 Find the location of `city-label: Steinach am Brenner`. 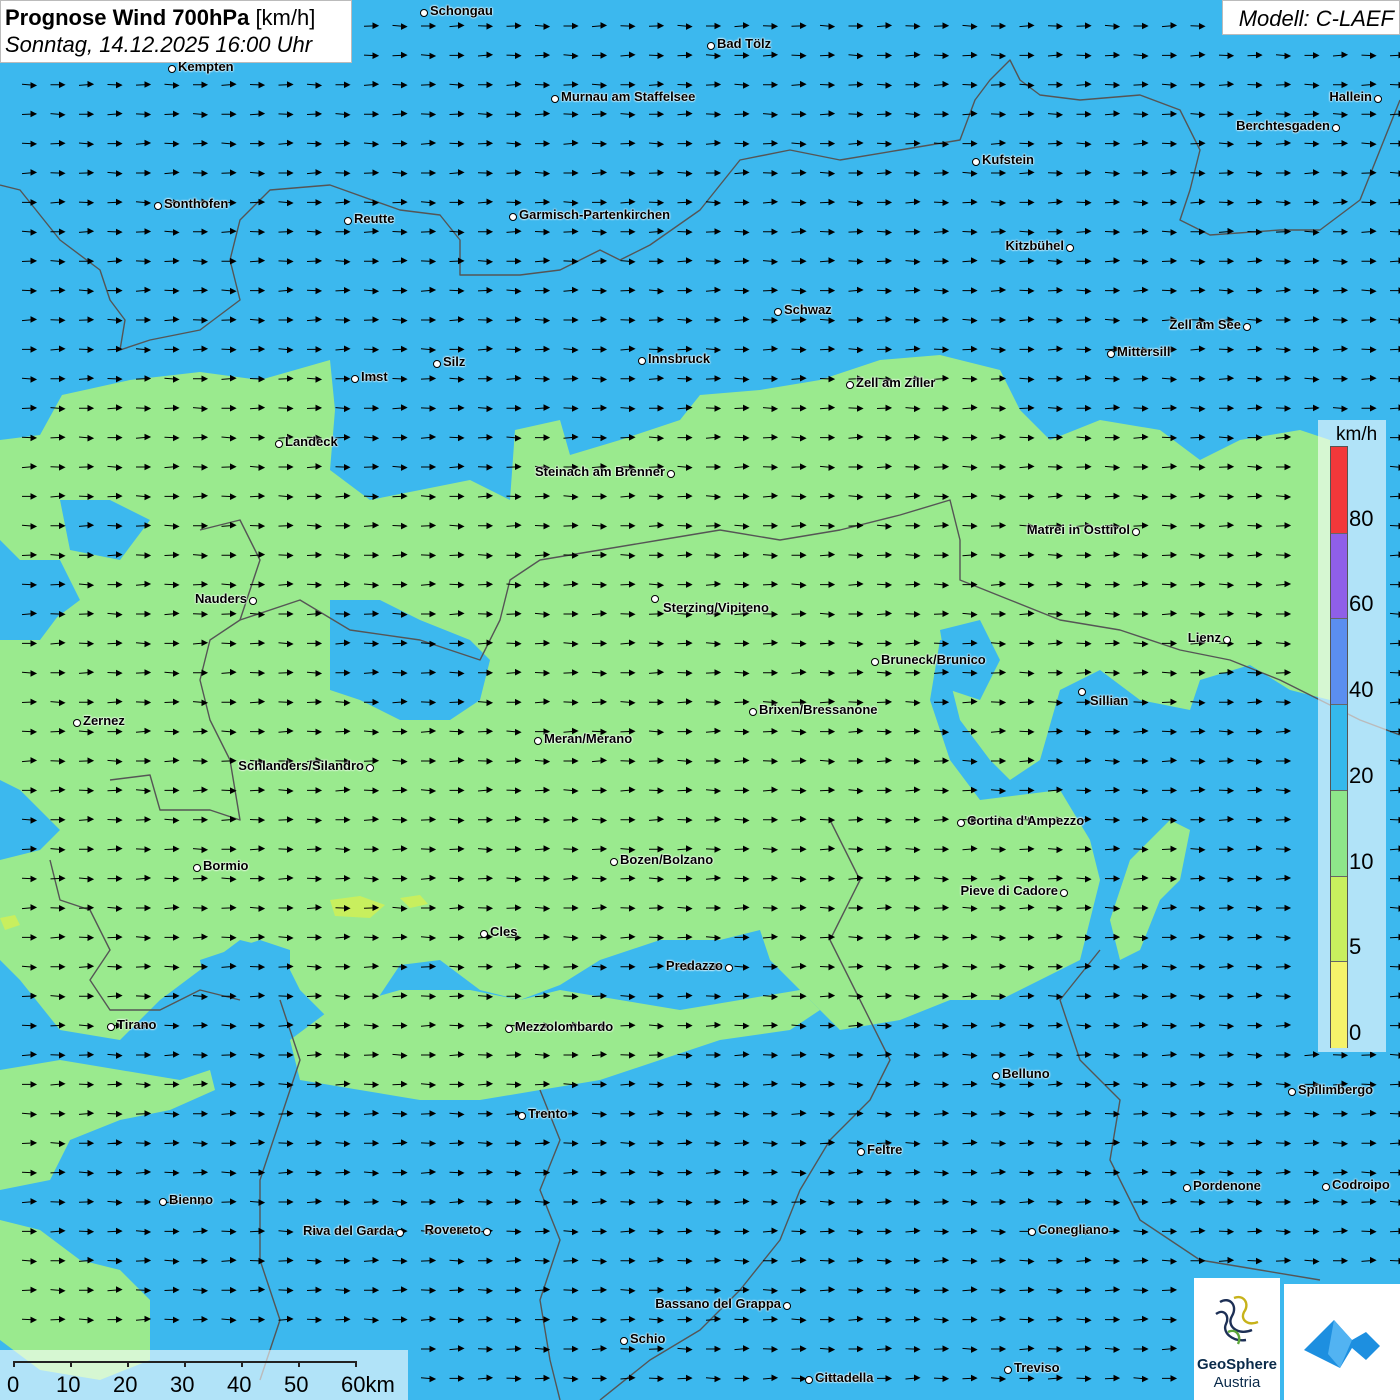

city-label: Steinach am Brenner is located at coordinates (599, 471).